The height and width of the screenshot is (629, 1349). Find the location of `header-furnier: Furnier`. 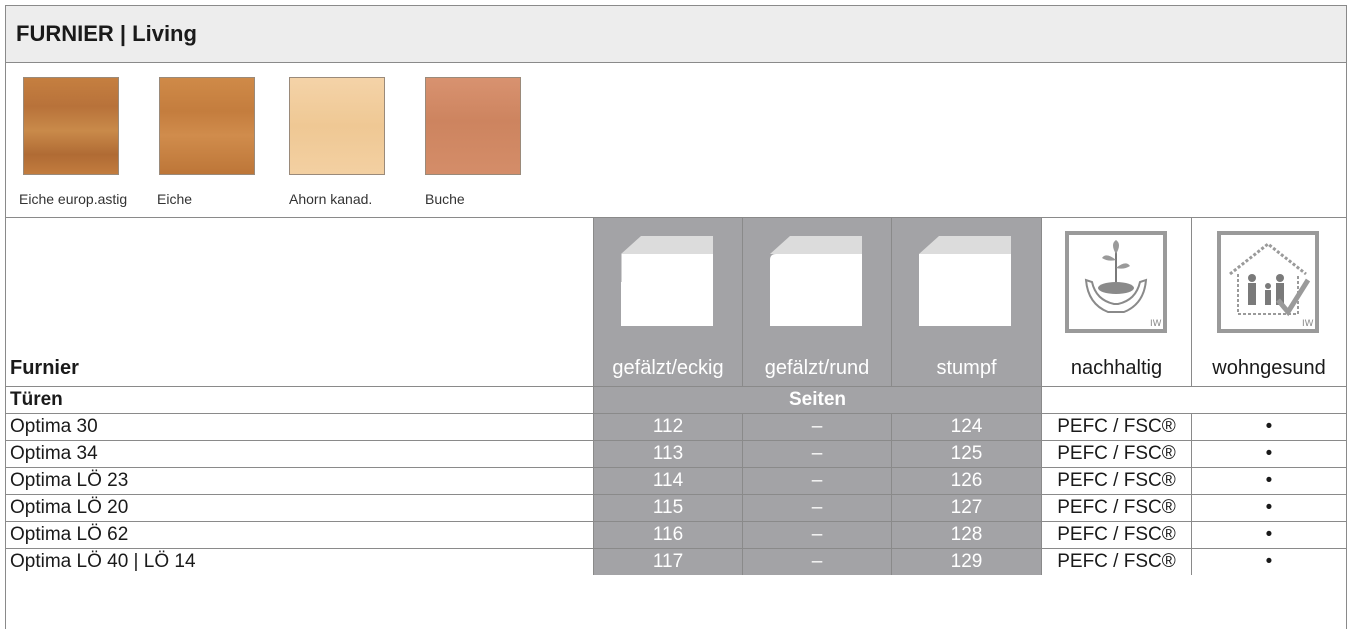

header-furnier: Furnier is located at coordinates (299, 302).